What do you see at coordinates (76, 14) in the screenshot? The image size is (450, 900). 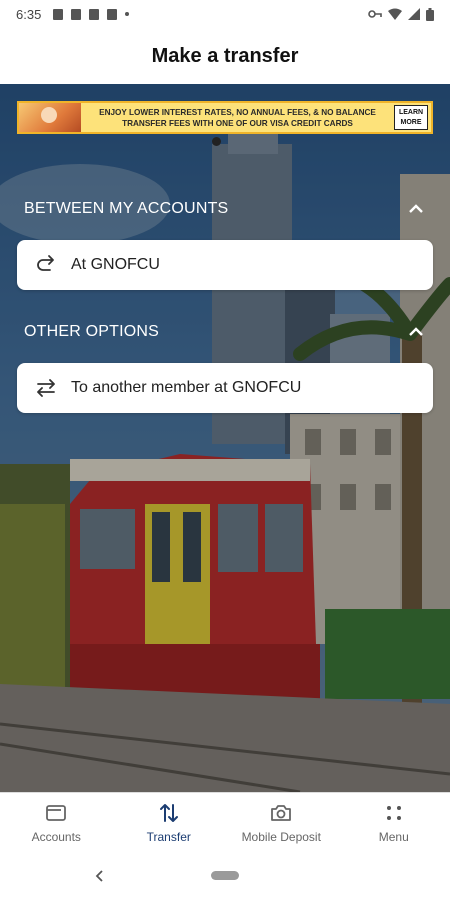 I see `warning-notification-icon` at bounding box center [76, 14].